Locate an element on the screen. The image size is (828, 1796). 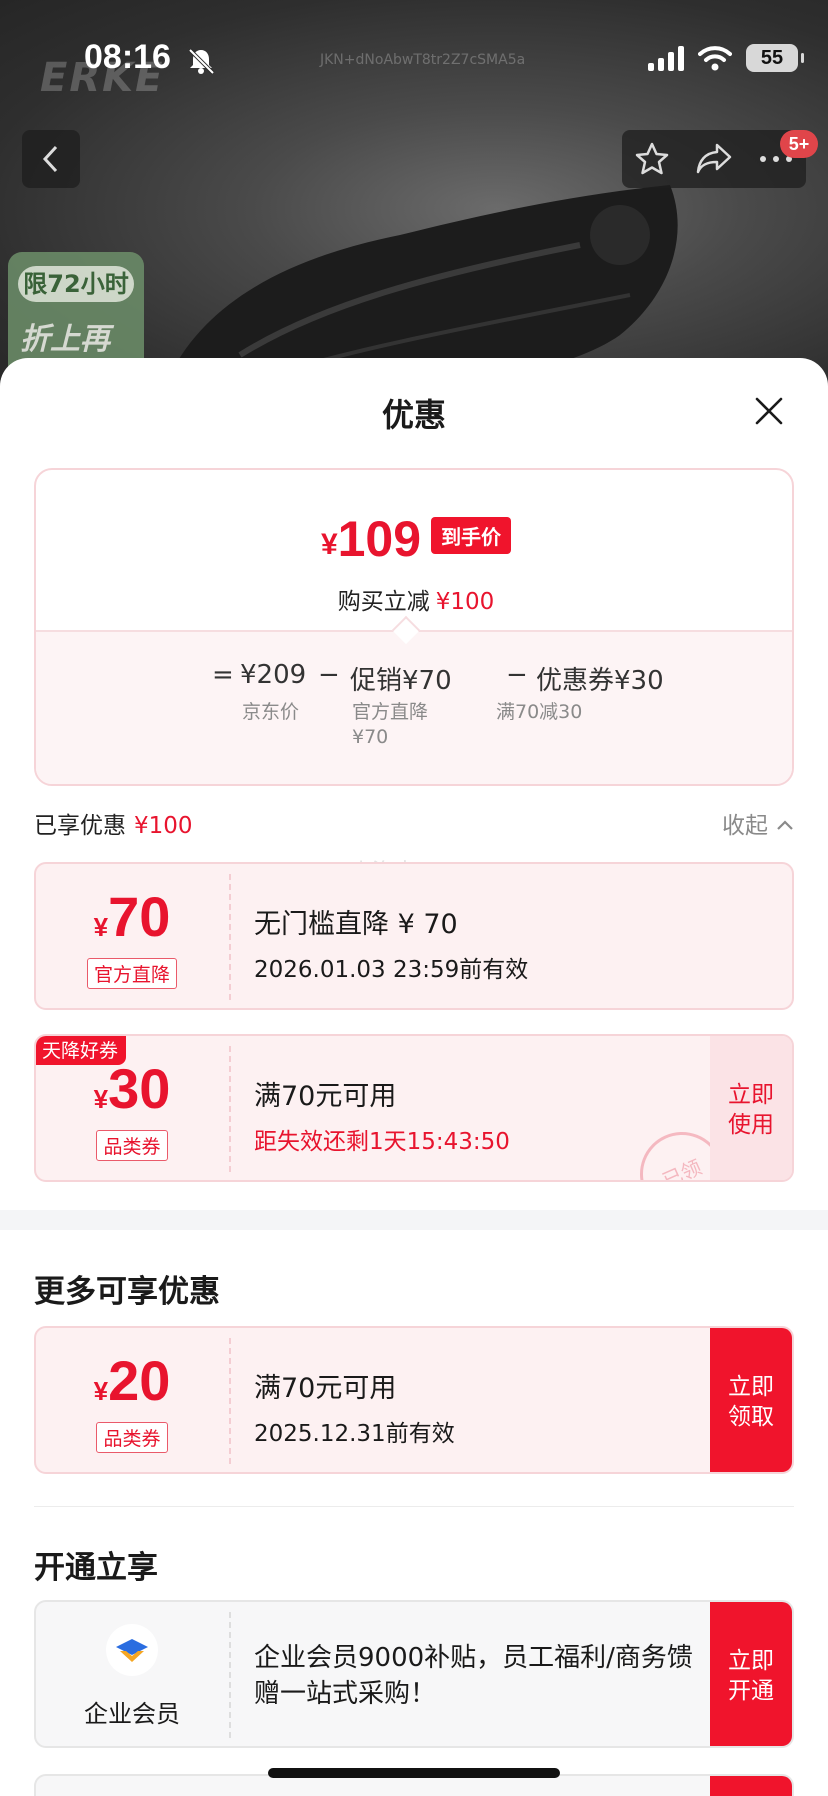
reduce-label: 购买立减 is located at coordinates (383, 602).